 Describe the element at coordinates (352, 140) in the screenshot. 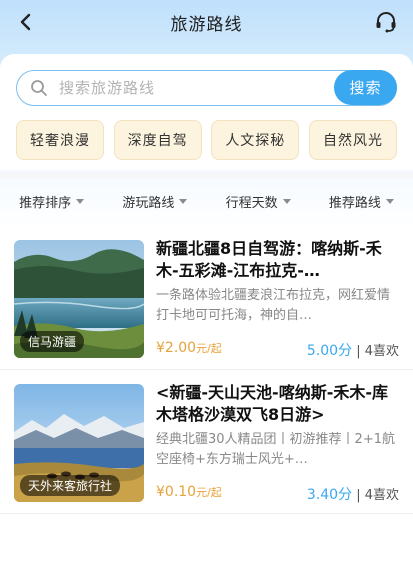

I see `category-natural-scenery: 自然风光` at that location.